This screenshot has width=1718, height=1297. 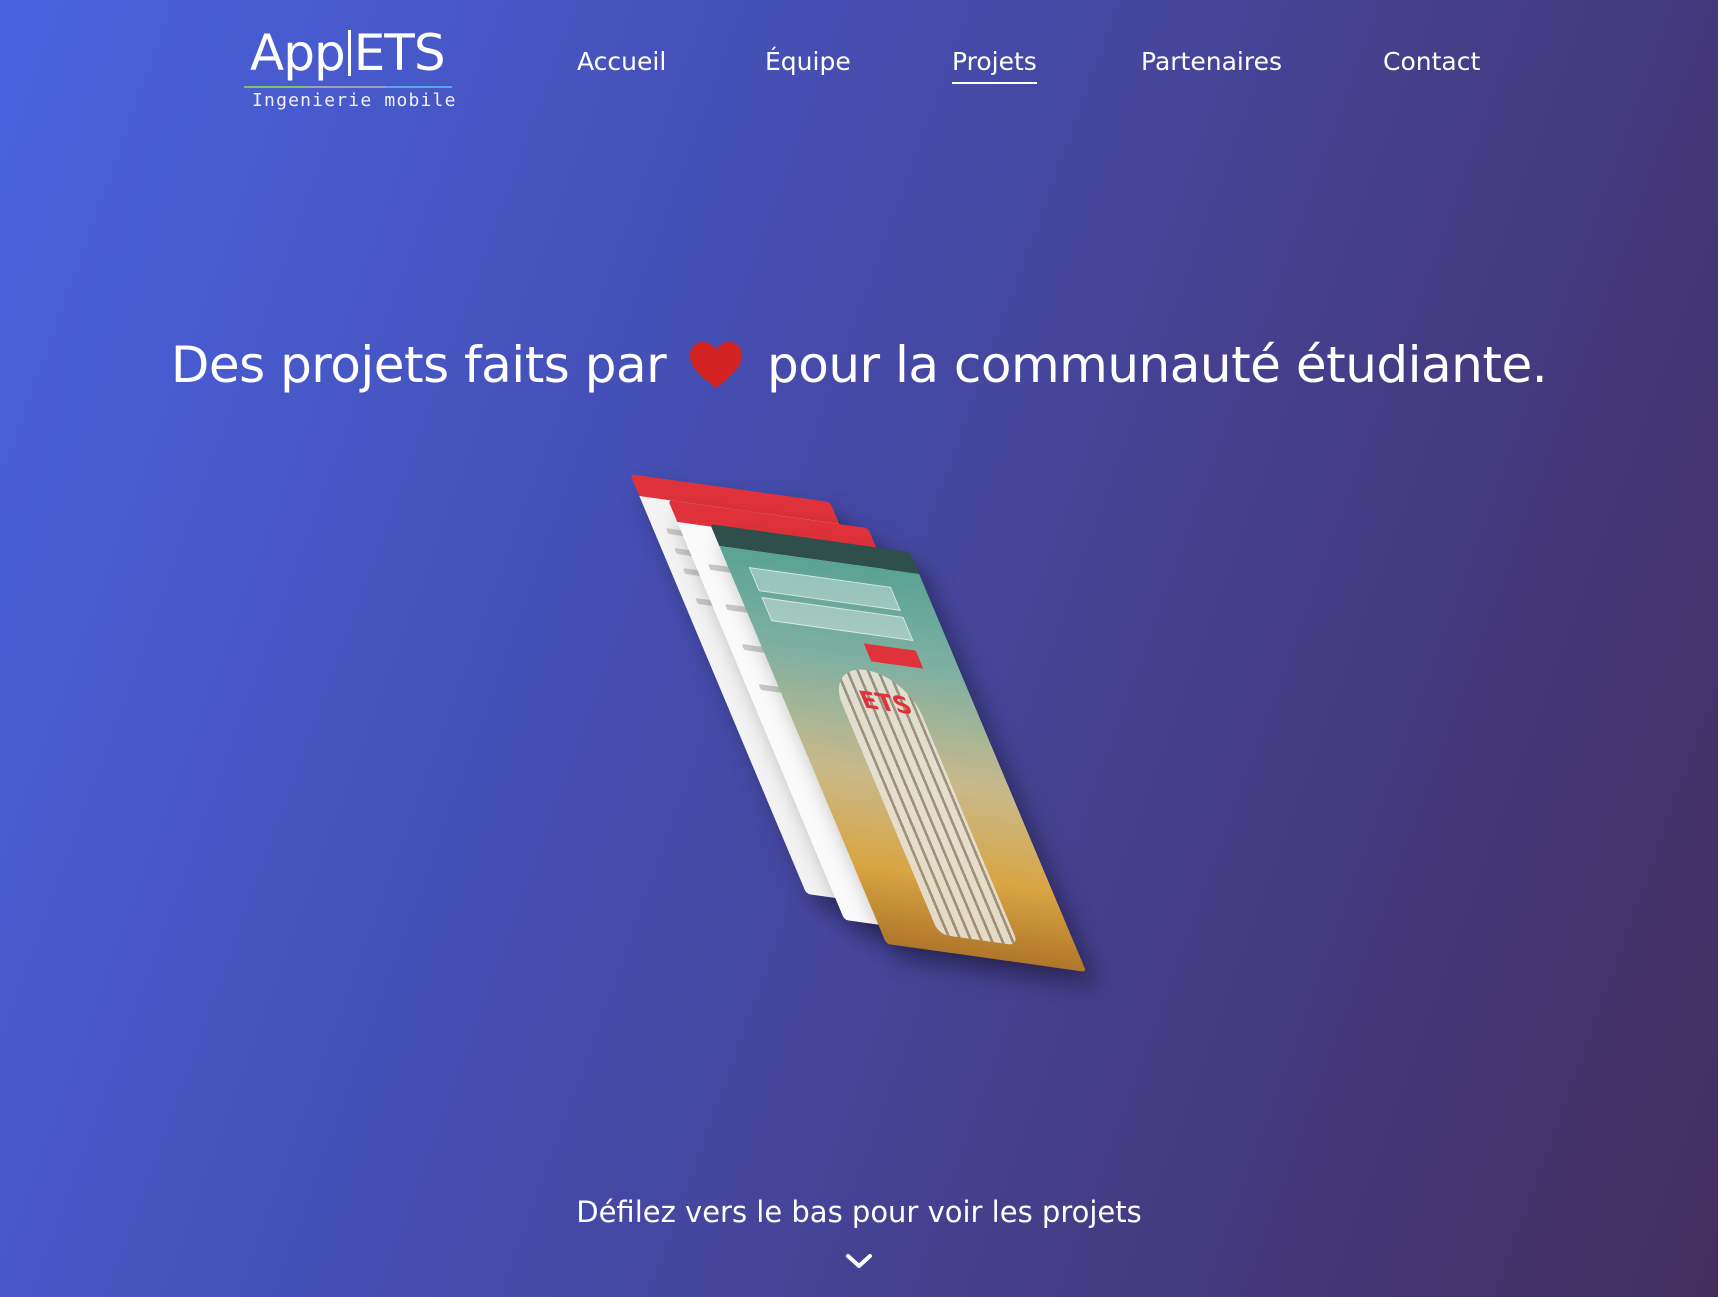 I want to click on chevron-down-icon, so click(x=859, y=1261).